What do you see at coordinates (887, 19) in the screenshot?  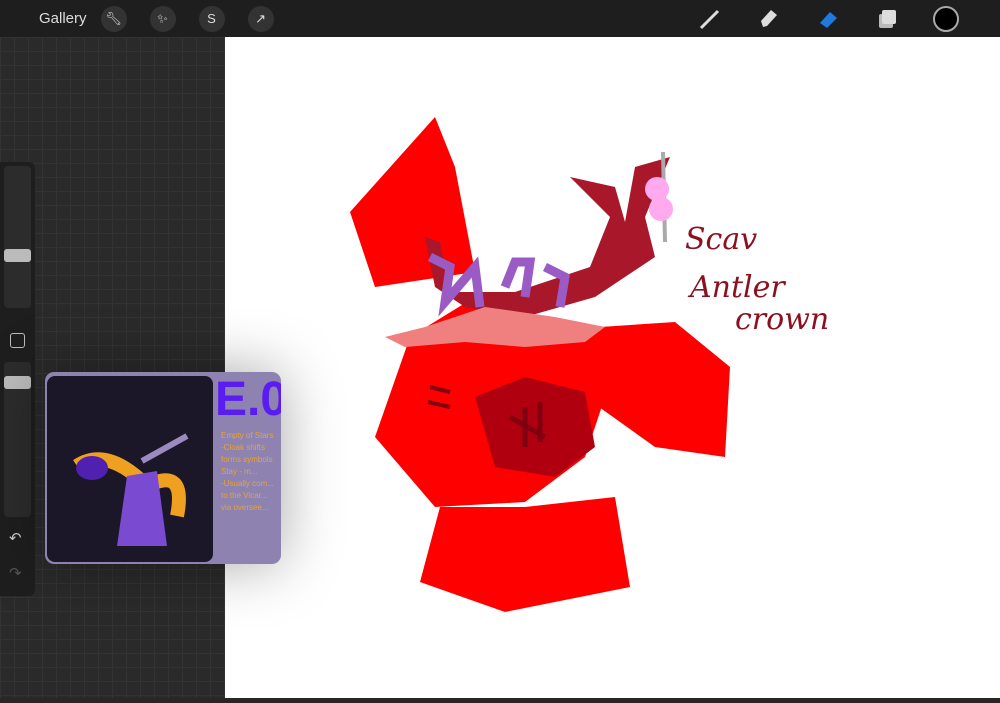 I see `layers-icon` at bounding box center [887, 19].